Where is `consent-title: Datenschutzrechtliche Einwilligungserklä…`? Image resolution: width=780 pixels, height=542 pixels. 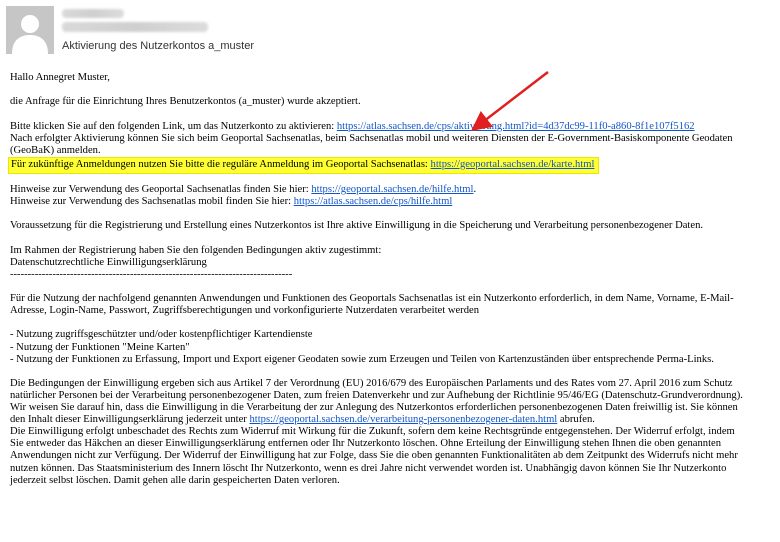 consent-title: Datenschutzrechtliche Einwilligungserklä… is located at coordinates (108, 262).